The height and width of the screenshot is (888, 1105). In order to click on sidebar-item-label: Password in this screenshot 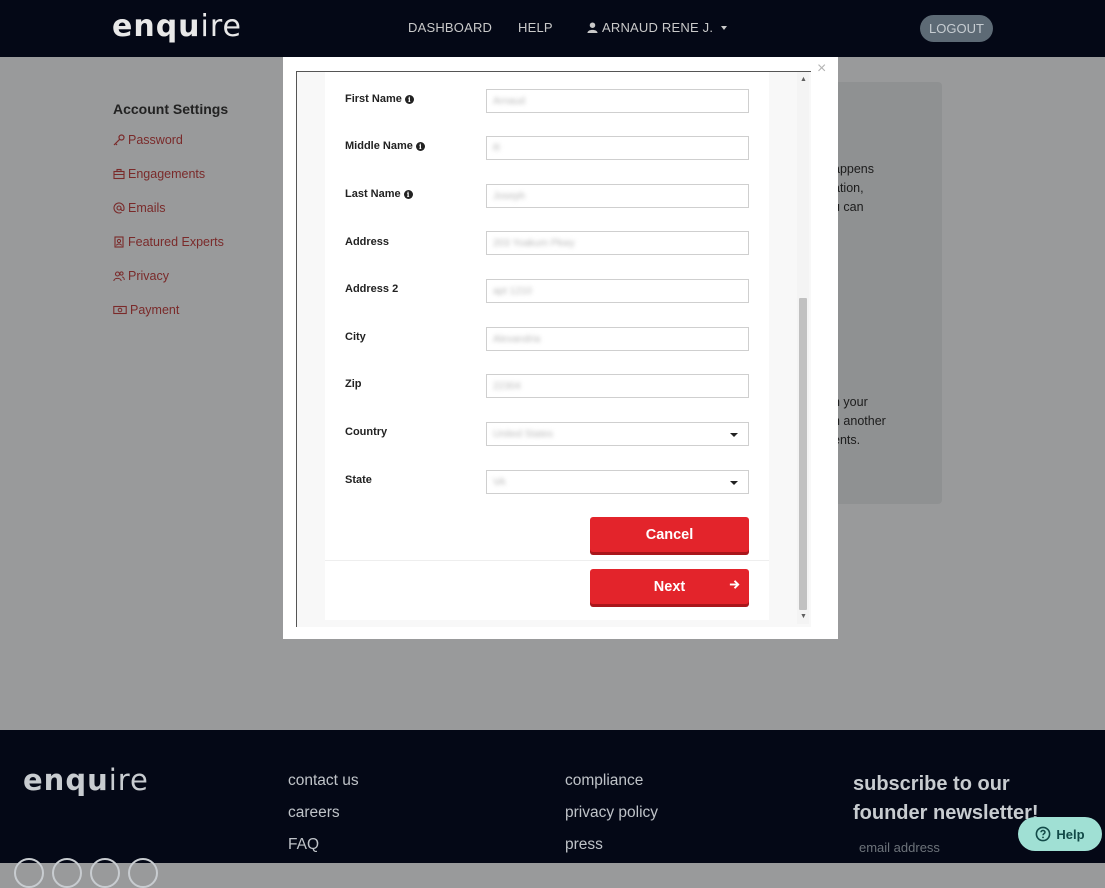, I will do `click(155, 140)`.